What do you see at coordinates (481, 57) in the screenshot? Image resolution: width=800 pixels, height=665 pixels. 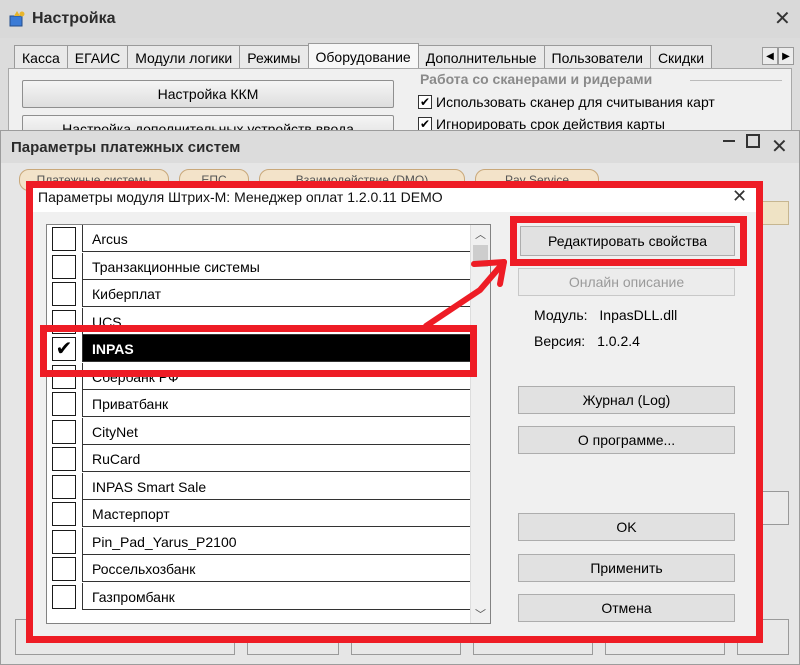 I see `tab-additional: Дополнительные` at bounding box center [481, 57].